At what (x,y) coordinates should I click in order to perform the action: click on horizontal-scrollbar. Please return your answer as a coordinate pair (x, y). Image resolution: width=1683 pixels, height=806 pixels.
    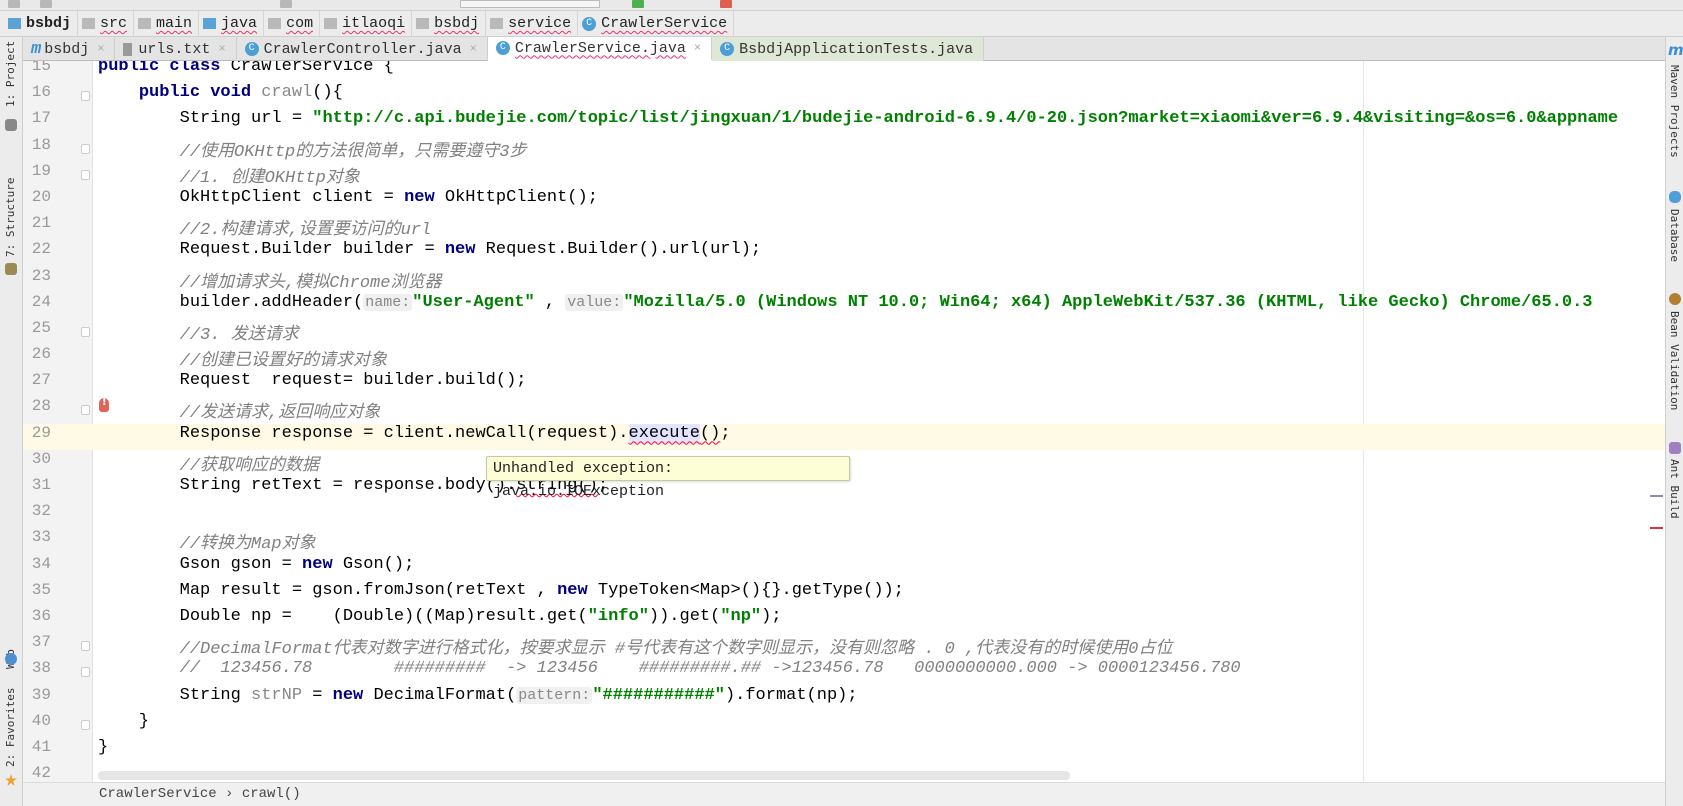
    Looking at the image, I should click on (584, 775).